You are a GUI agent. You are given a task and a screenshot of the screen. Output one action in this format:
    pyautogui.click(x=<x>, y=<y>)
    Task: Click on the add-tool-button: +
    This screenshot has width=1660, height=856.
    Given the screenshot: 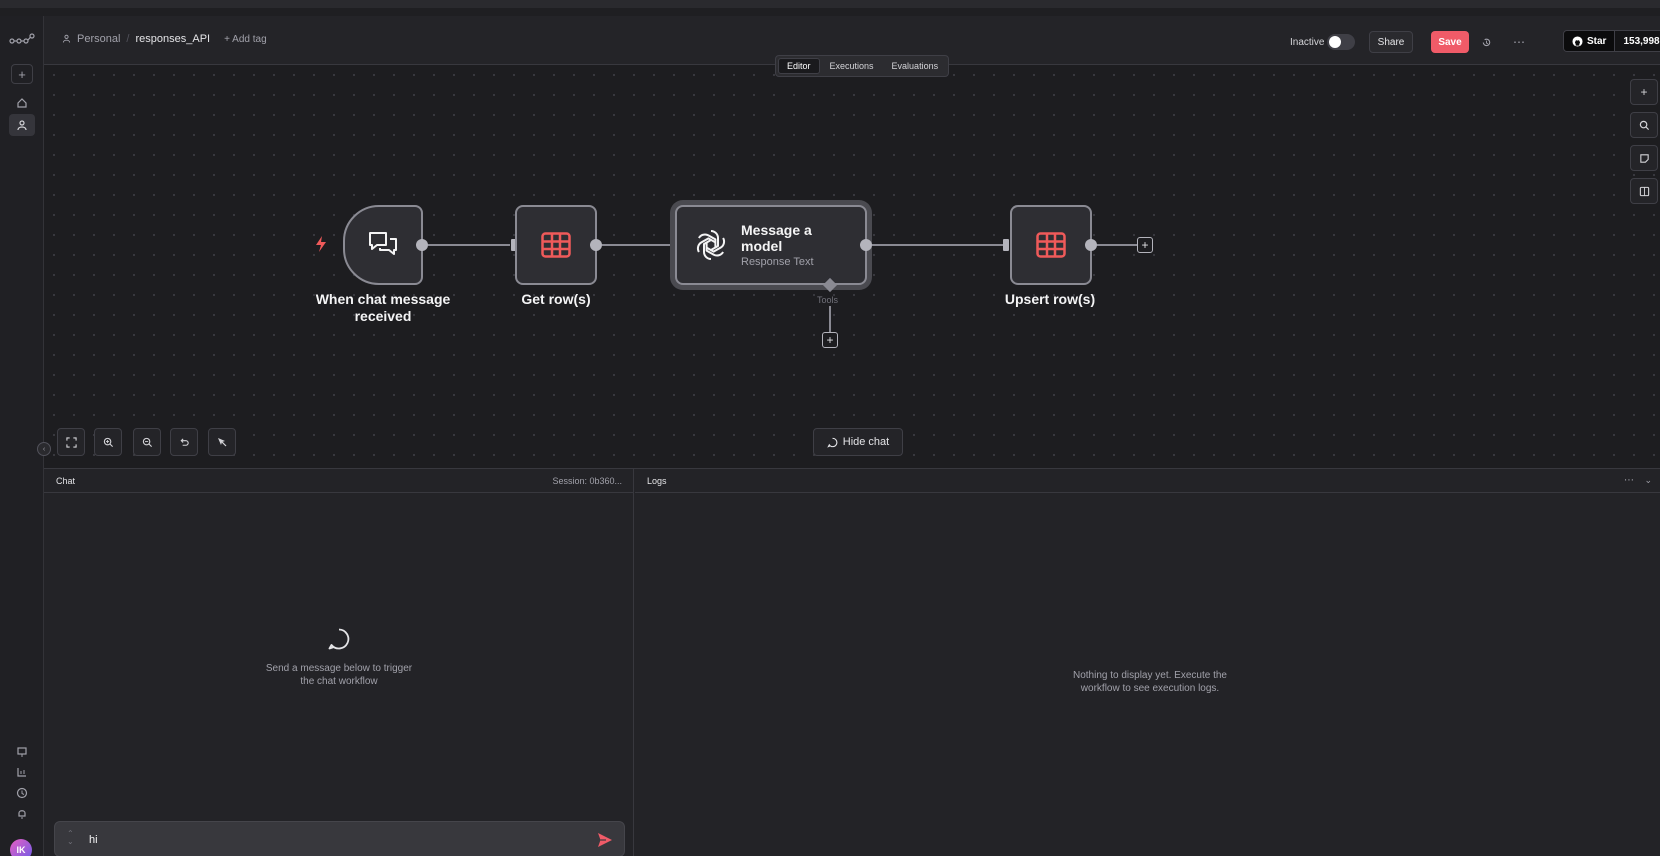 What is the action you would take?
    pyautogui.click(x=830, y=340)
    